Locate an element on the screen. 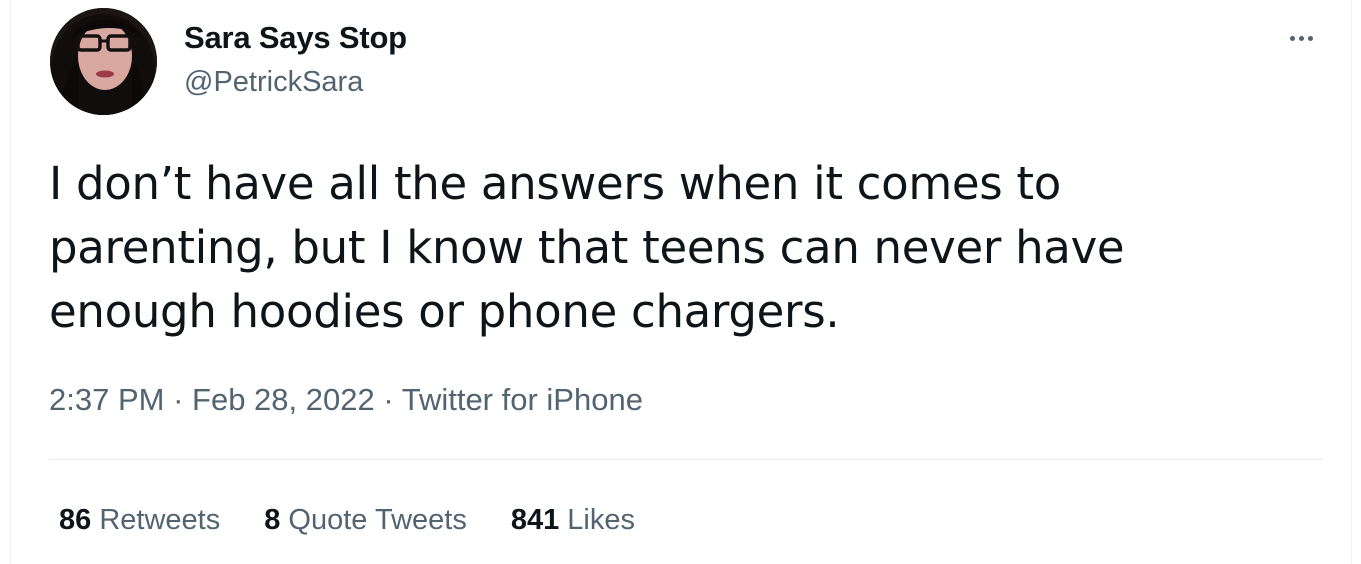 The height and width of the screenshot is (564, 1361). retweets-label: Retweets is located at coordinates (160, 520).